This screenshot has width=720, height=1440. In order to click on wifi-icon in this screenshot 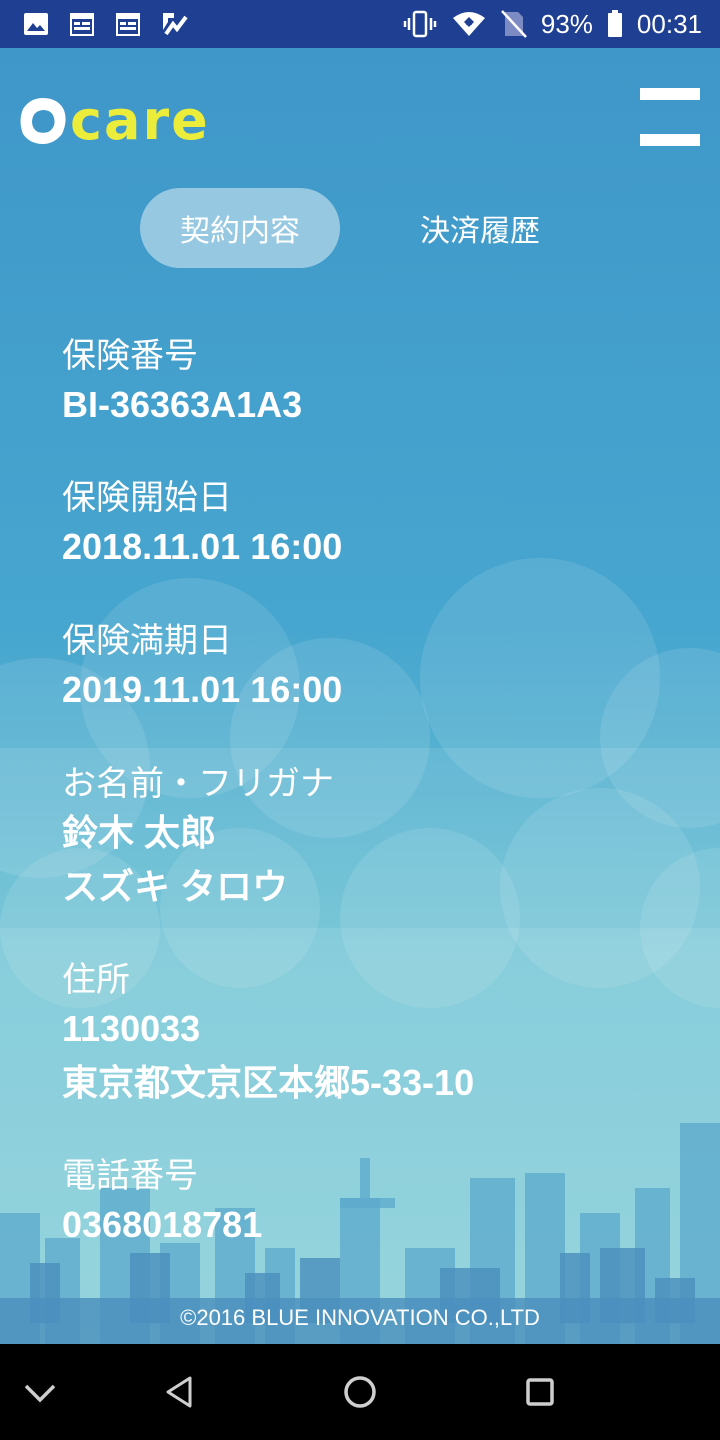, I will do `click(468, 24)`.